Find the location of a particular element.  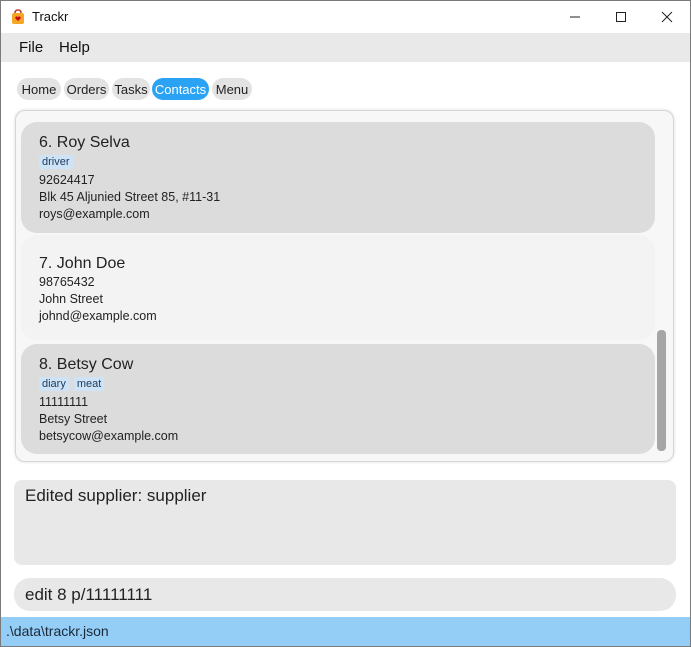

contact-email: roys@example.com is located at coordinates (94, 214).